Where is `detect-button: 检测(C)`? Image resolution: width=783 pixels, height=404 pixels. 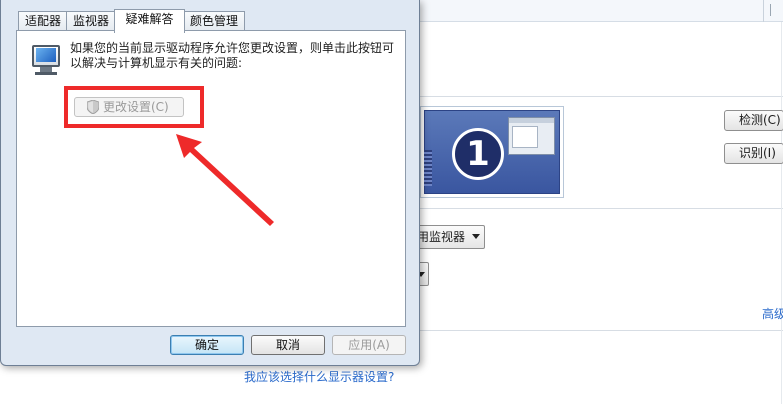 detect-button: 检测(C) is located at coordinates (753, 120).